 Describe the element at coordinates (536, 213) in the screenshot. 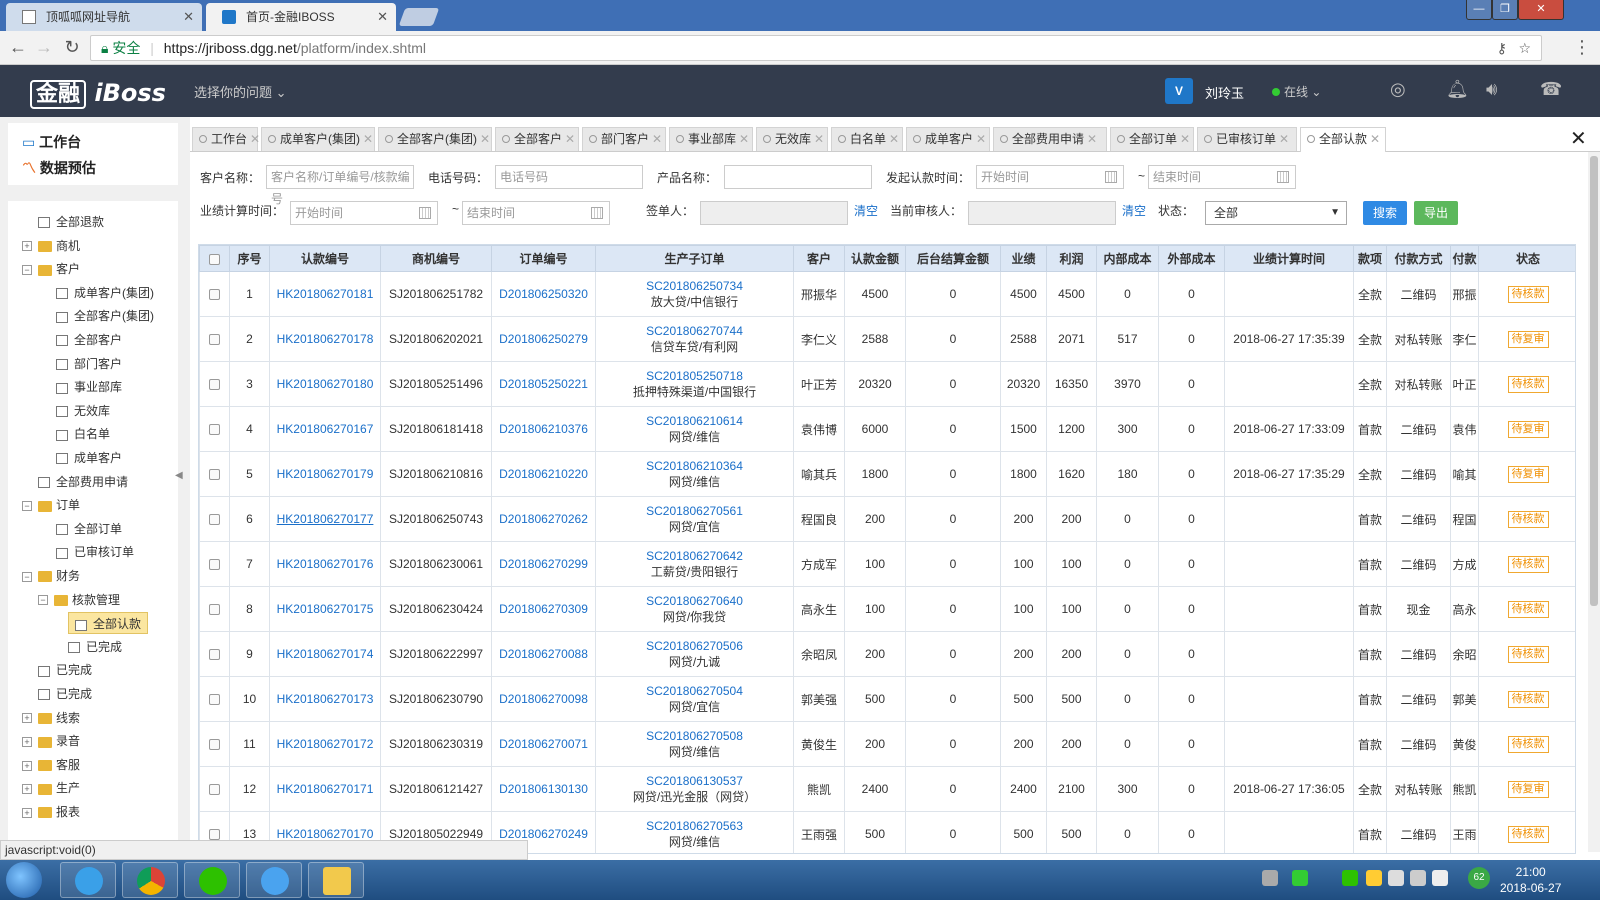

I see `perf-end-input: 结束时间` at that location.